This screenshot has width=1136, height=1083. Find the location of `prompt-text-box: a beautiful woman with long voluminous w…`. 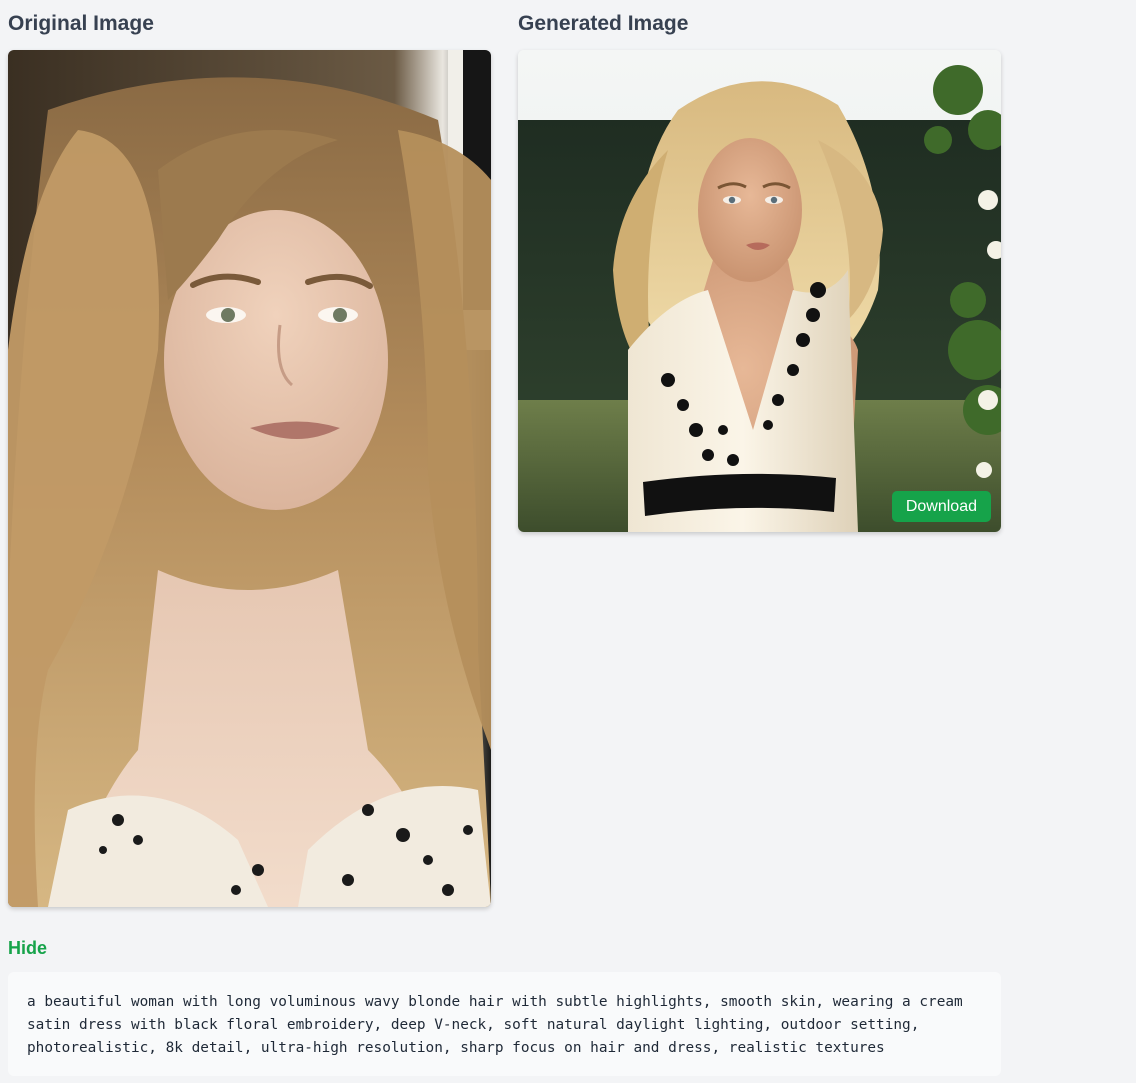

prompt-text-box: a beautiful woman with long voluminous w… is located at coordinates (504, 1024).